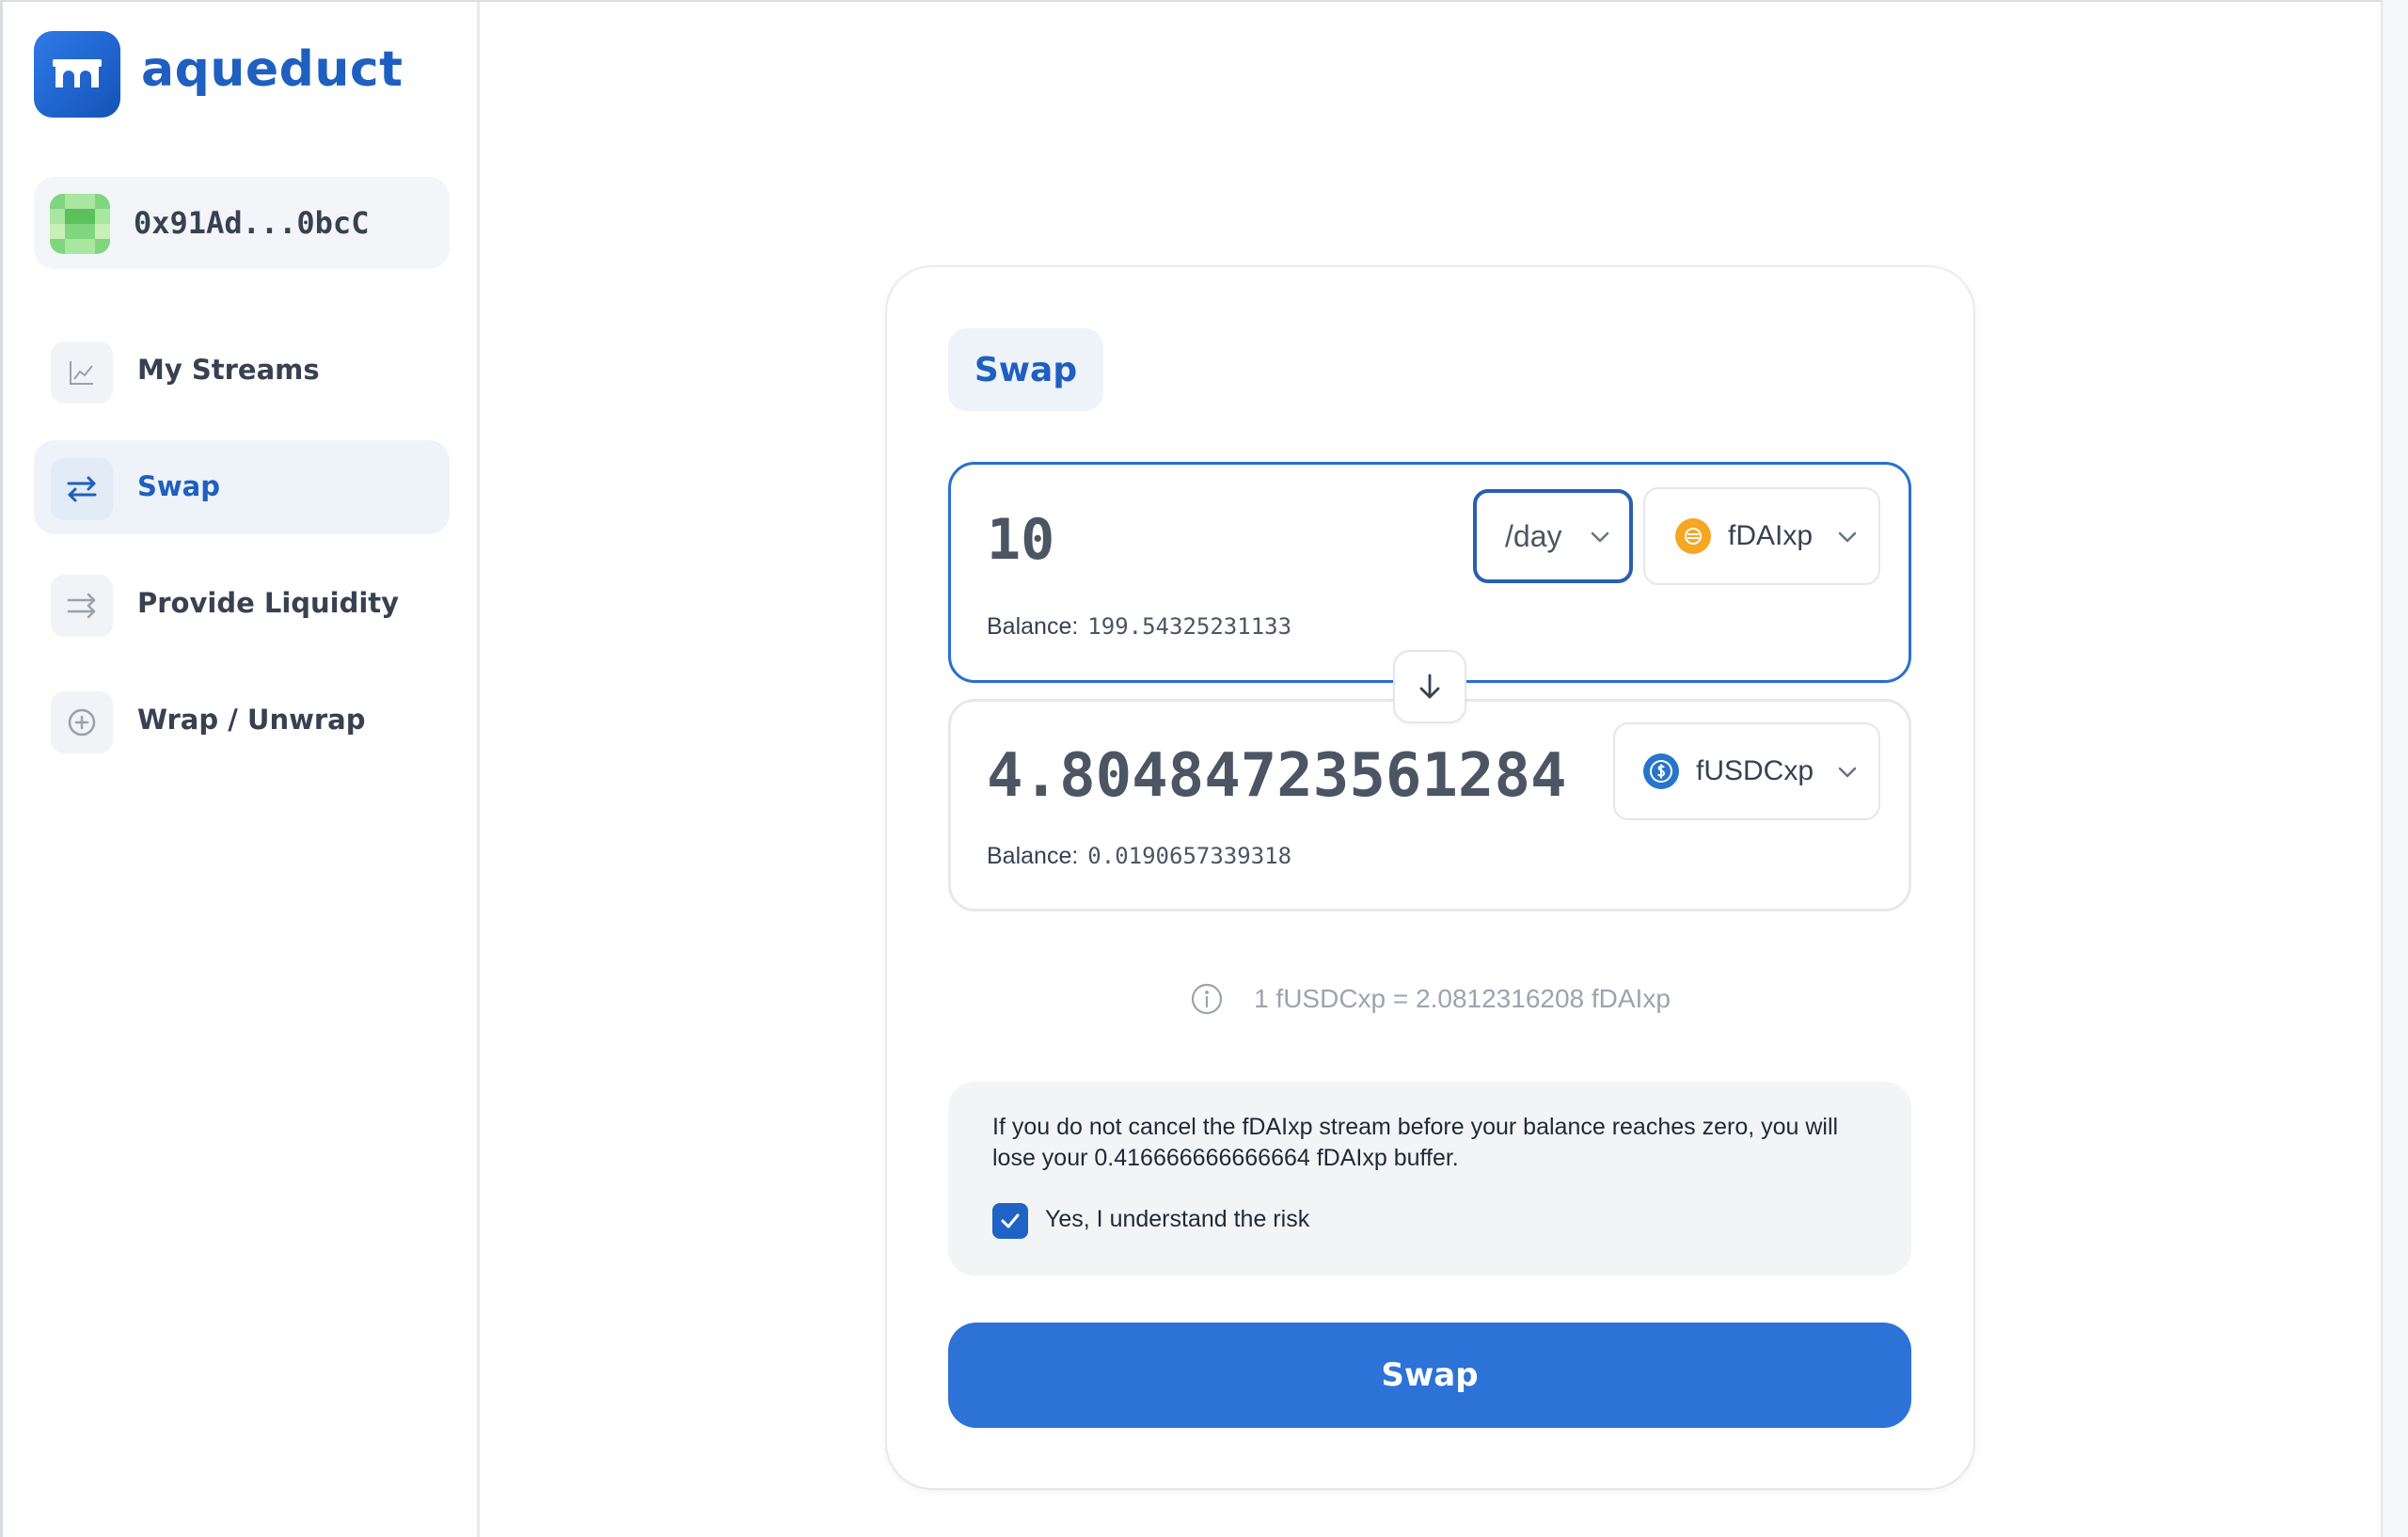 This screenshot has height=1537, width=2408. I want to click on bridge-icon, so click(78, 73).